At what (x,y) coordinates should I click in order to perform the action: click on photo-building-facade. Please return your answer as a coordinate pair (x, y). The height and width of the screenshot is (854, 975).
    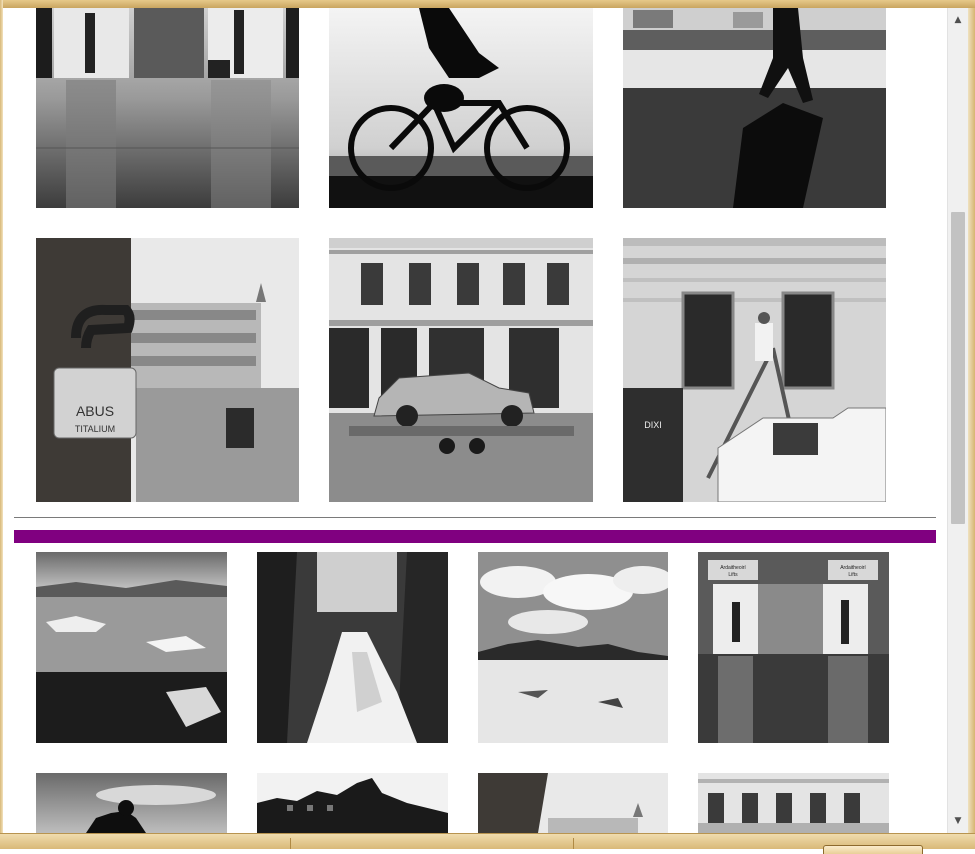
    Looking at the image, I should click on (793, 803).